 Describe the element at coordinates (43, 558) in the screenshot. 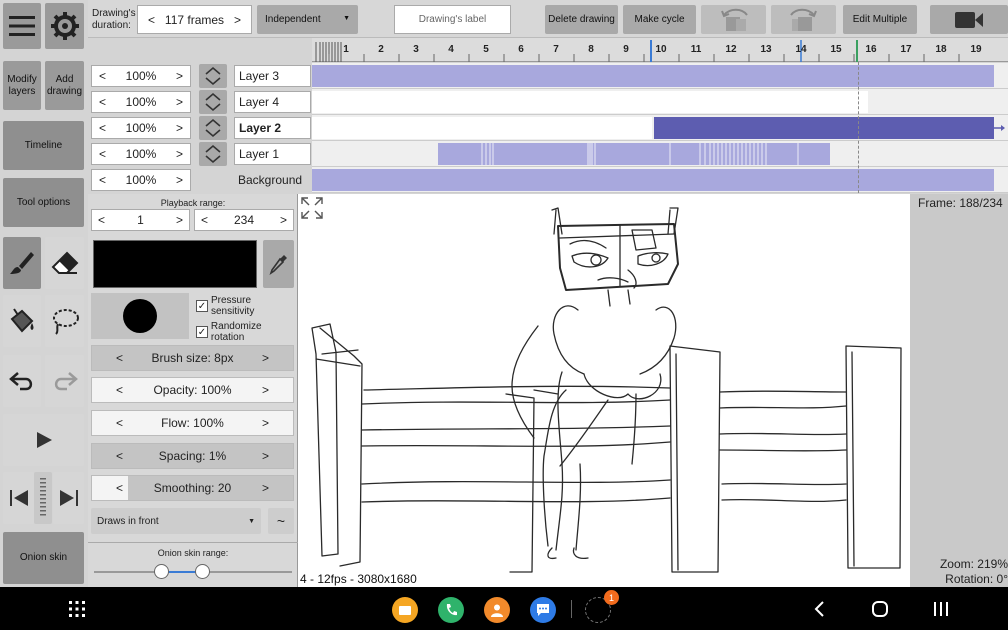

I see `onion-skin-button: Onion skin` at that location.